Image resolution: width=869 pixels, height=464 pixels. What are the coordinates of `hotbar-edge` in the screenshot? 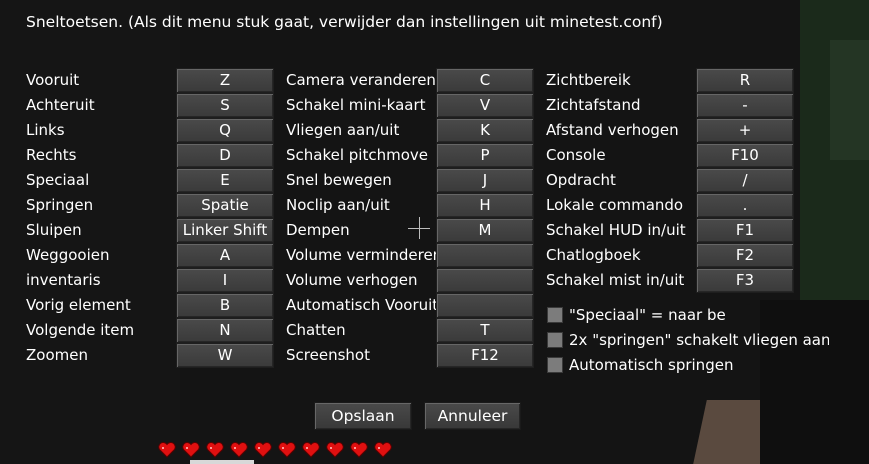 It's located at (222, 462).